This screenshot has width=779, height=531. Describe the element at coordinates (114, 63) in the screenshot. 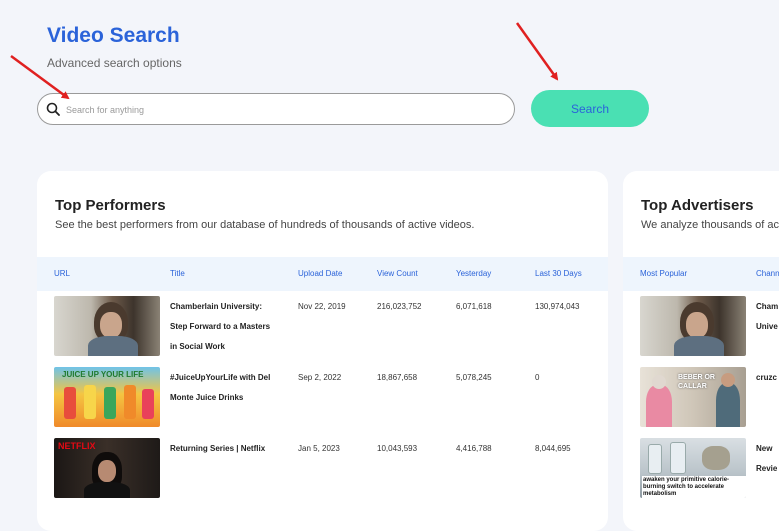

I see `page-subtitle: Advanced search options` at that location.